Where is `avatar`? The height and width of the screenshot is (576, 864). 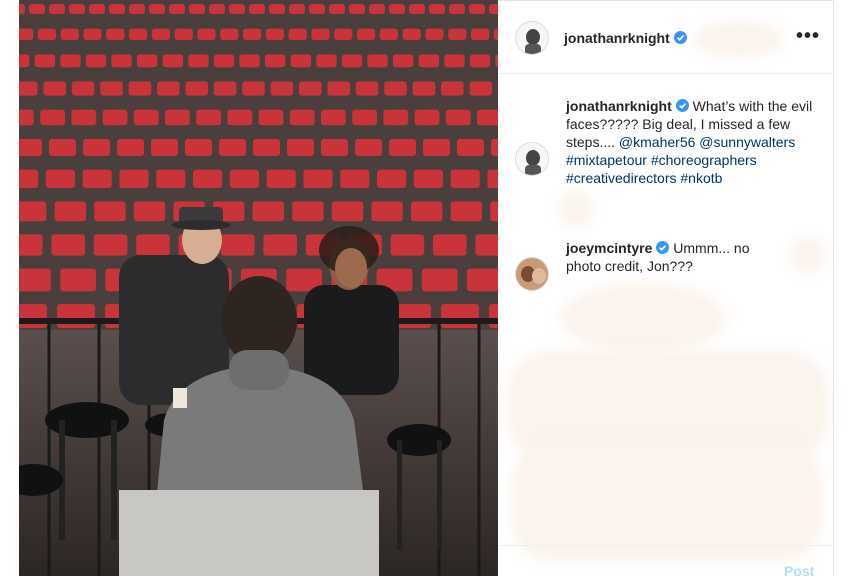 avatar is located at coordinates (532, 38).